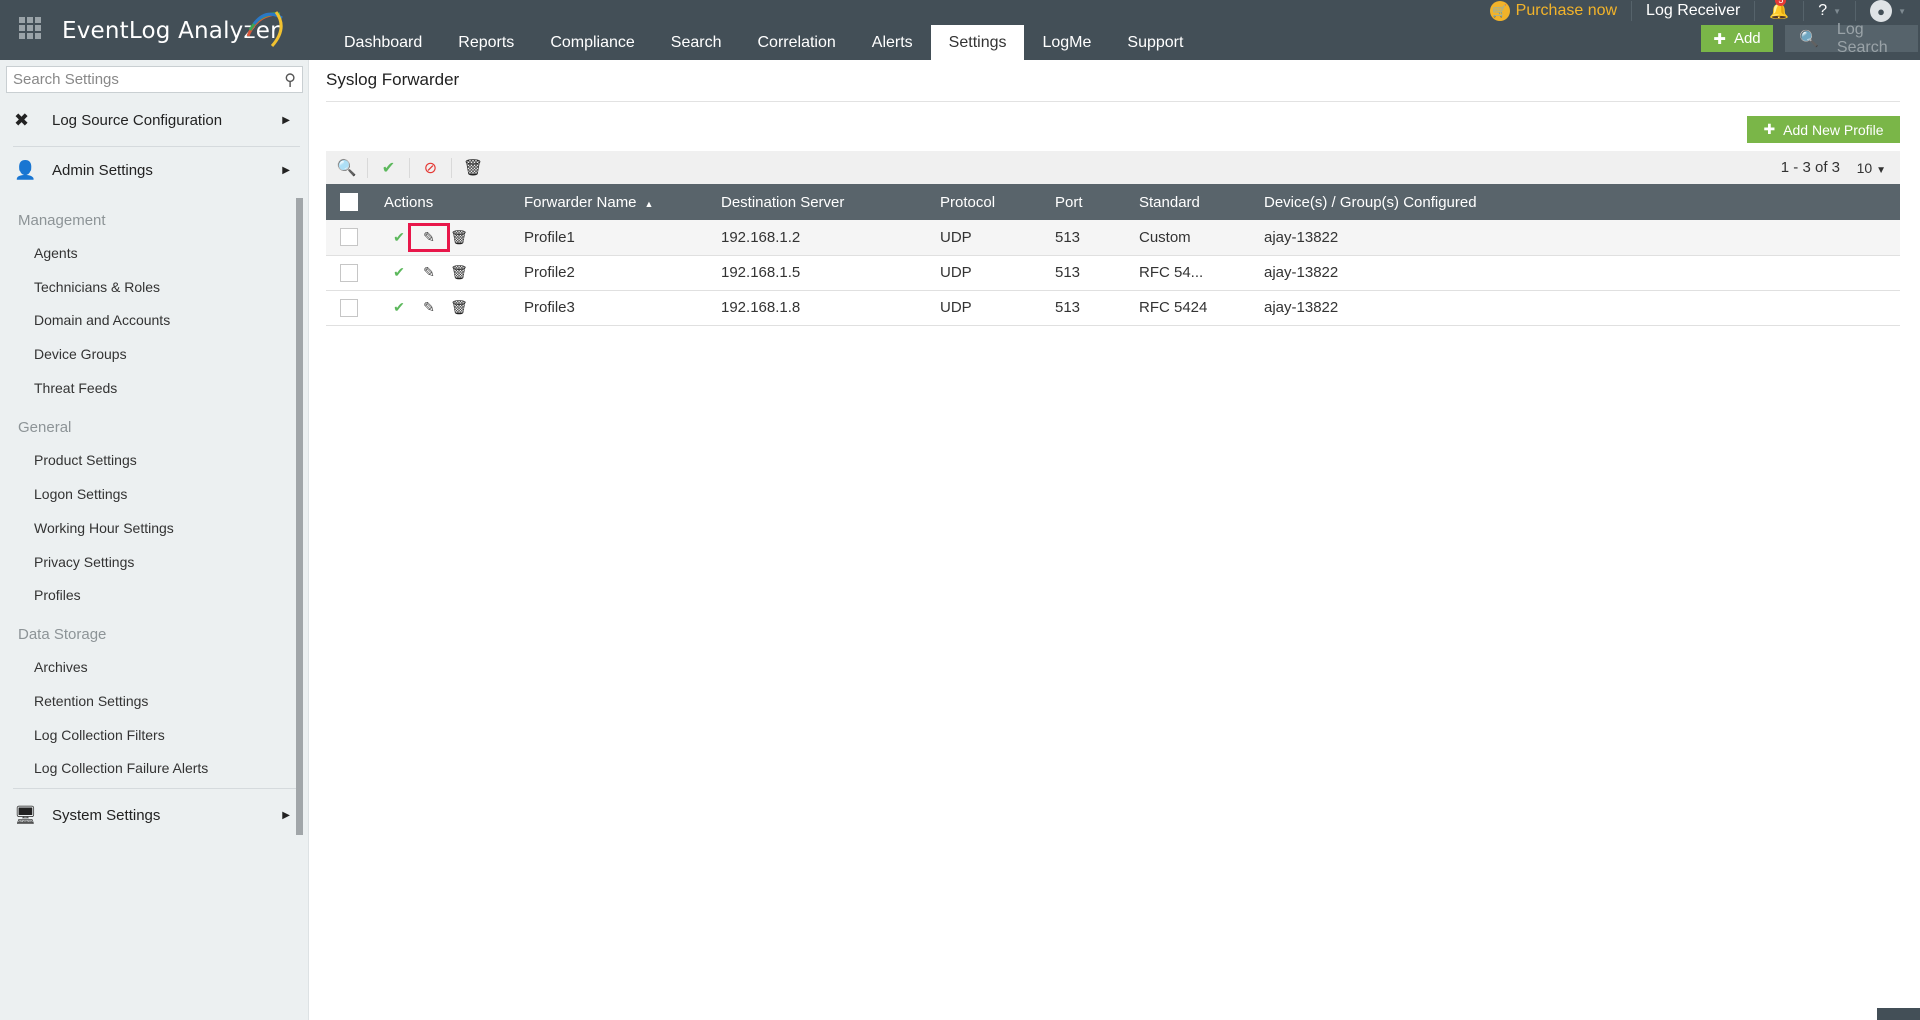  What do you see at coordinates (80, 494) in the screenshot?
I see `sidebar-item-logon-settings: Logon Settings` at bounding box center [80, 494].